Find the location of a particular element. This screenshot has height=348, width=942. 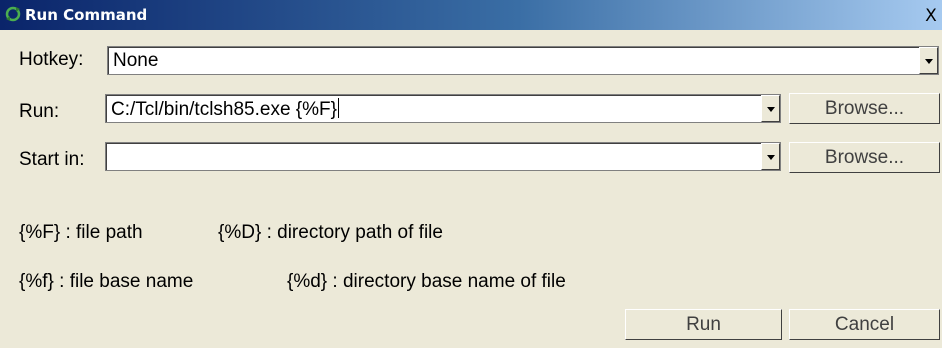

run-command-value-wrap: C:/Tcl/bin/tclsh85.exe {%F} is located at coordinates (225, 109).